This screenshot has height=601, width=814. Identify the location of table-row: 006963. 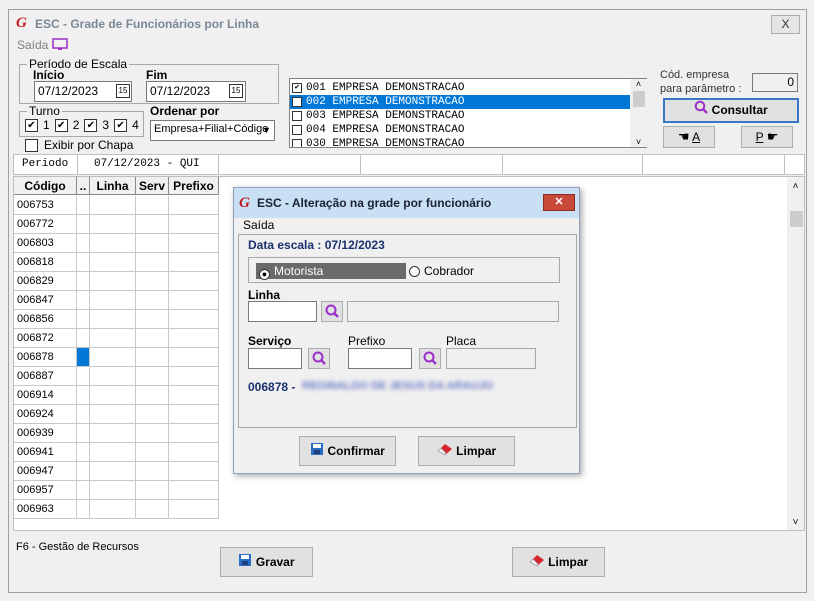
(116, 509).